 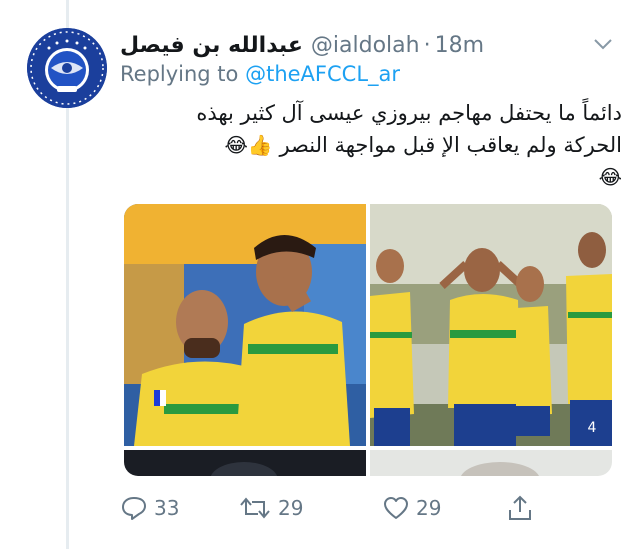 I want to click on tweet-header: عبدالله بن فيصل @ialdolah · 18m, so click(x=354, y=45).